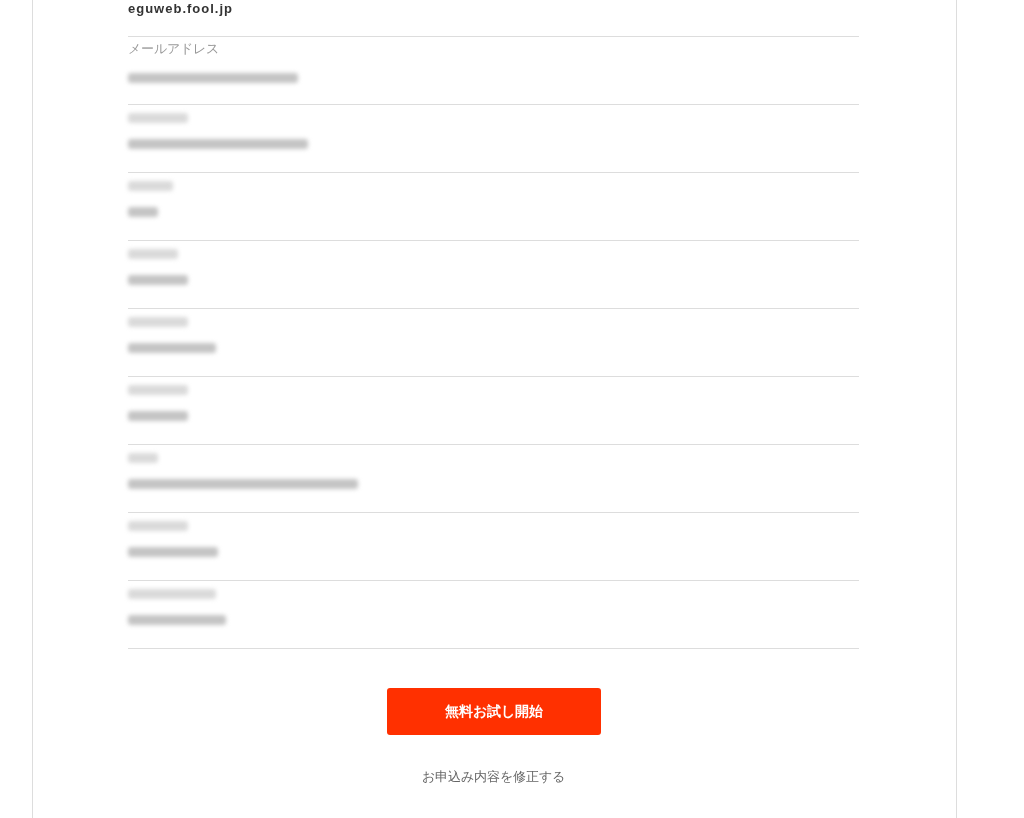 Image resolution: width=1024 pixels, height=818 pixels. What do you see at coordinates (174, 49) in the screenshot?
I see `field-label: メールアドレス` at bounding box center [174, 49].